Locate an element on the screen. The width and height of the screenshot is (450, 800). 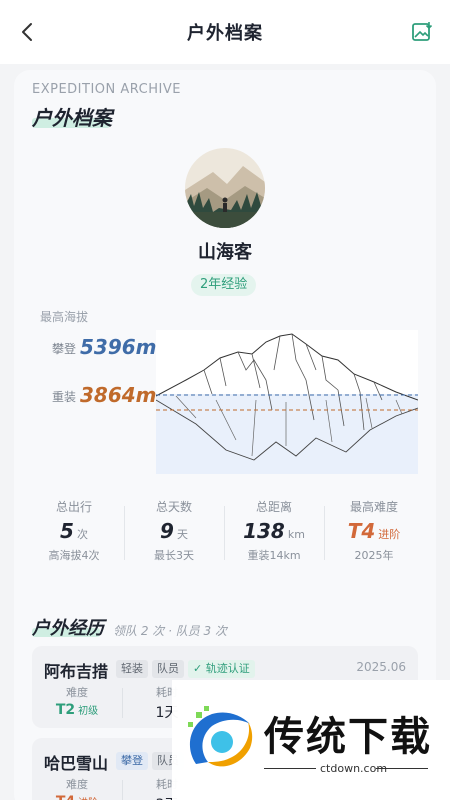
watermark-overlay: 传统下载 ctdown.com is located at coordinates (311, 740).